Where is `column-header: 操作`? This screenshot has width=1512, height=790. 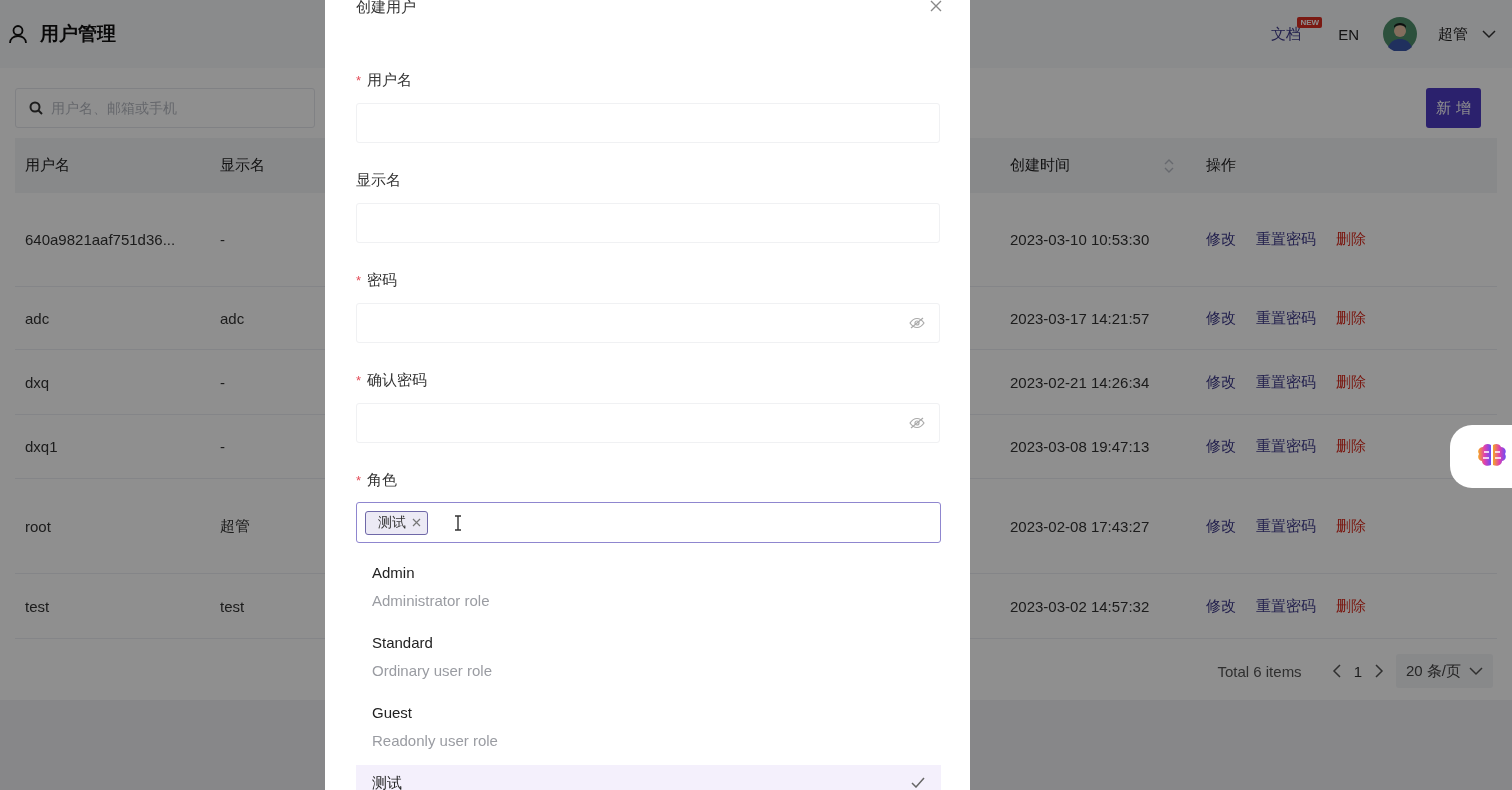 column-header: 操作 is located at coordinates (1221, 165).